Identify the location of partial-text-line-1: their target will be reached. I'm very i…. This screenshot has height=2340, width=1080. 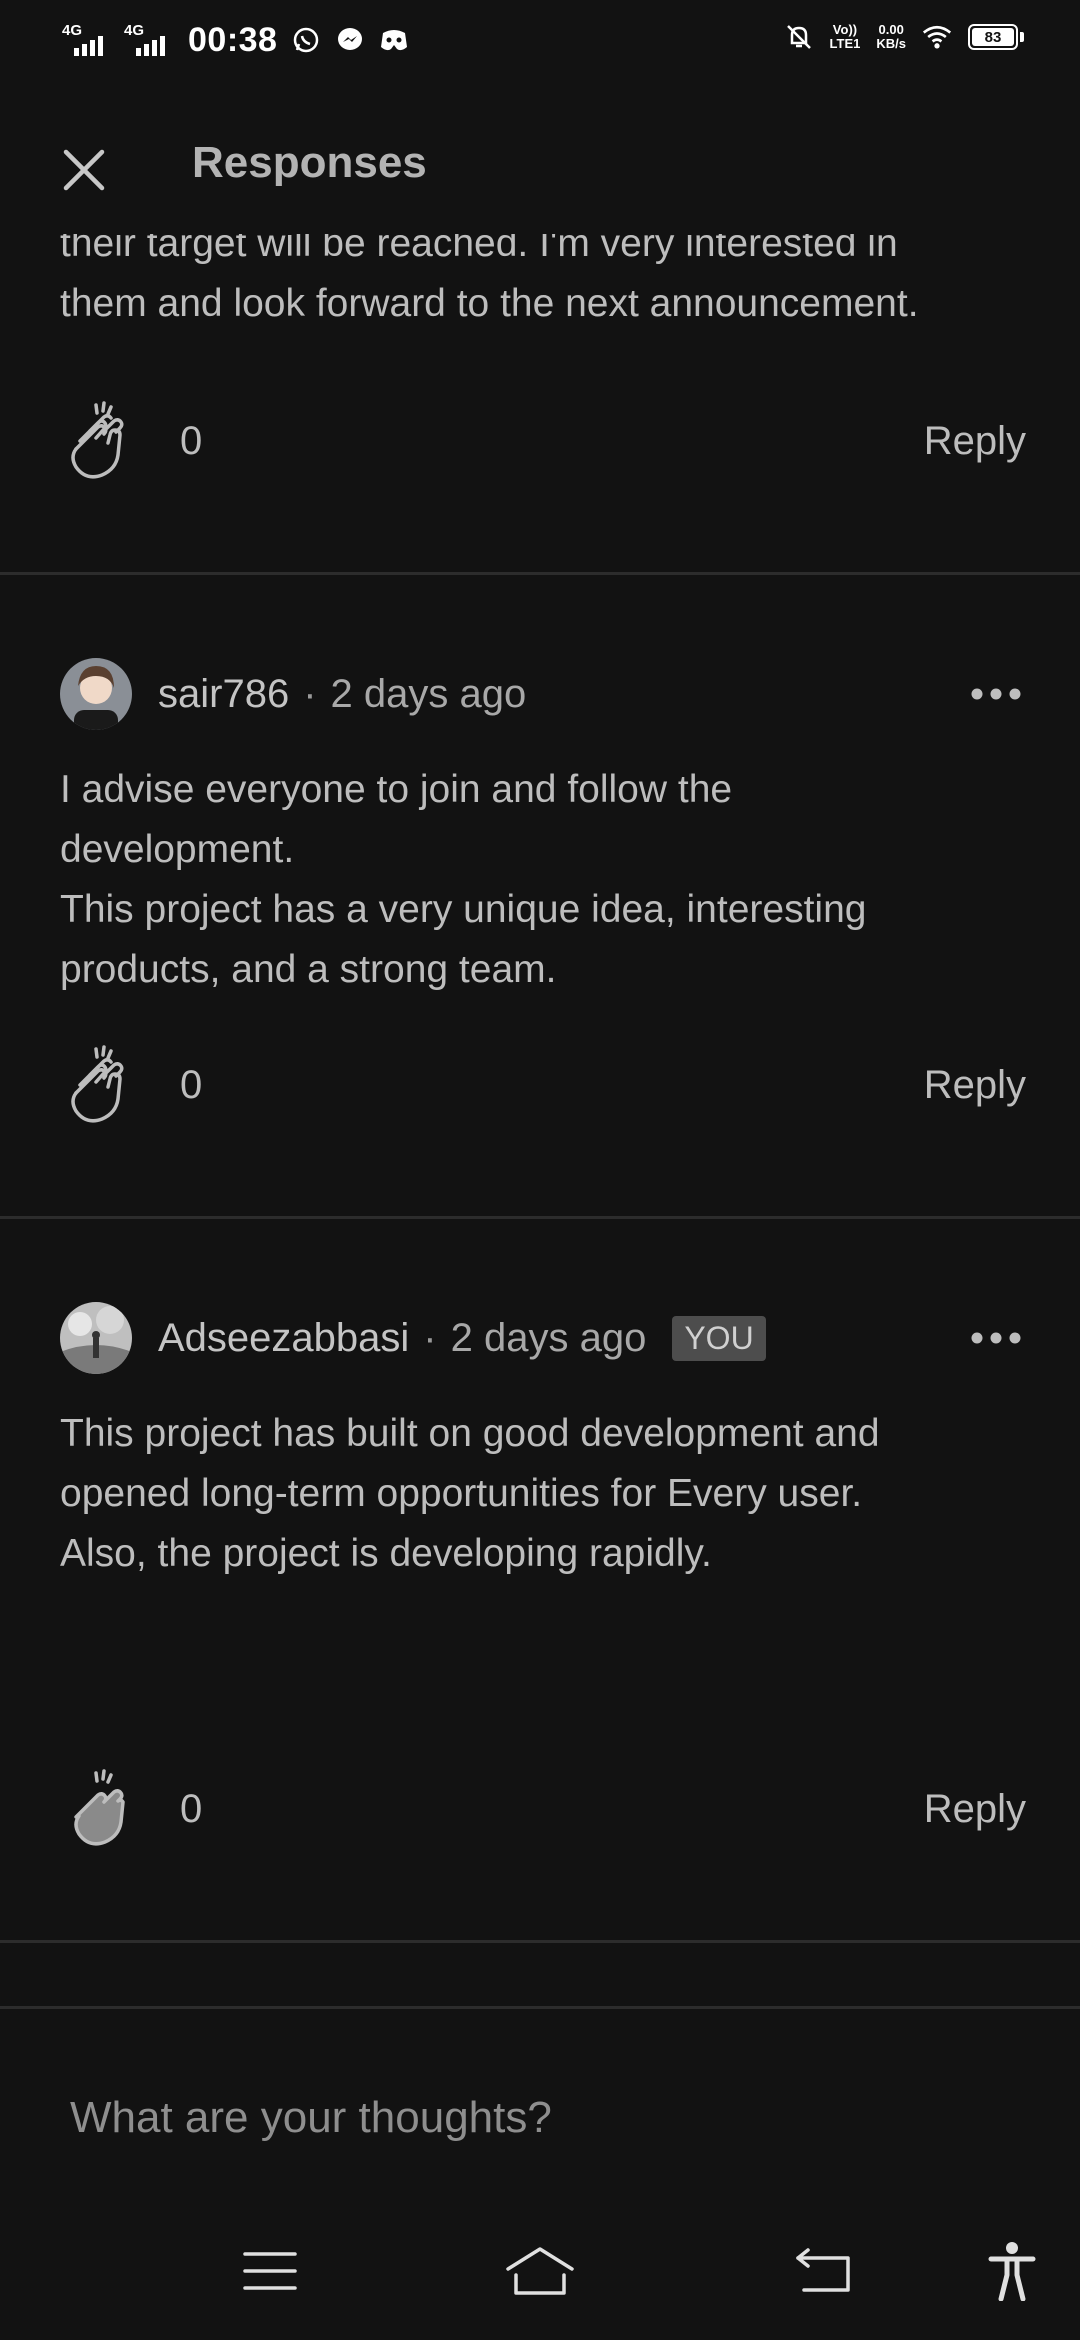
(479, 249).